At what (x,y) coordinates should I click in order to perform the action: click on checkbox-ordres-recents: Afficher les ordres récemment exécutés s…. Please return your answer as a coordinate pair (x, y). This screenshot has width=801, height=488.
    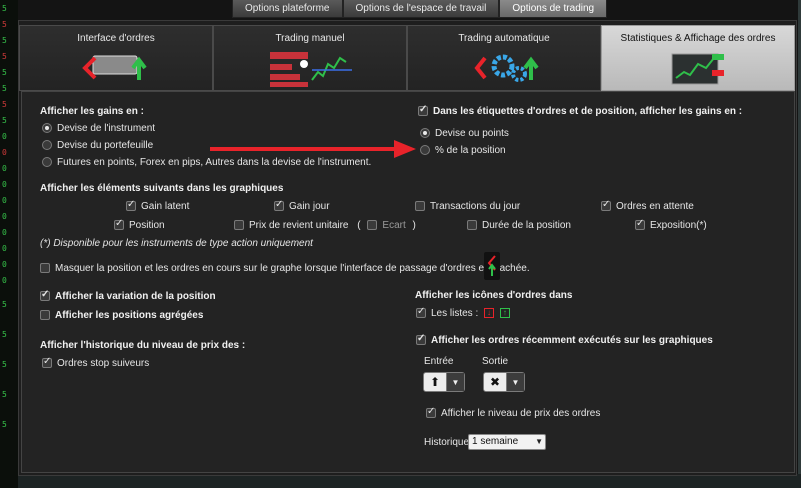
    Looking at the image, I should click on (564, 339).